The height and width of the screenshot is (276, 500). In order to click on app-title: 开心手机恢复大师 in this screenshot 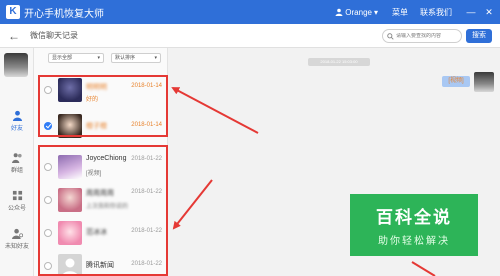, I will do `click(64, 14)`.